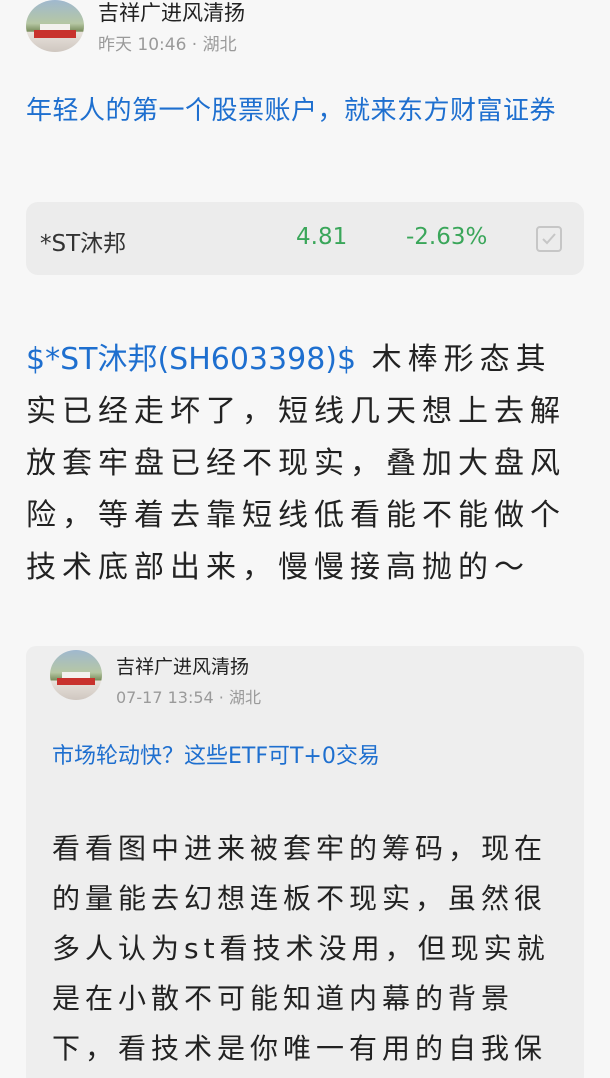  Describe the element at coordinates (76, 675) in the screenshot. I see `quoted-avatar` at that location.